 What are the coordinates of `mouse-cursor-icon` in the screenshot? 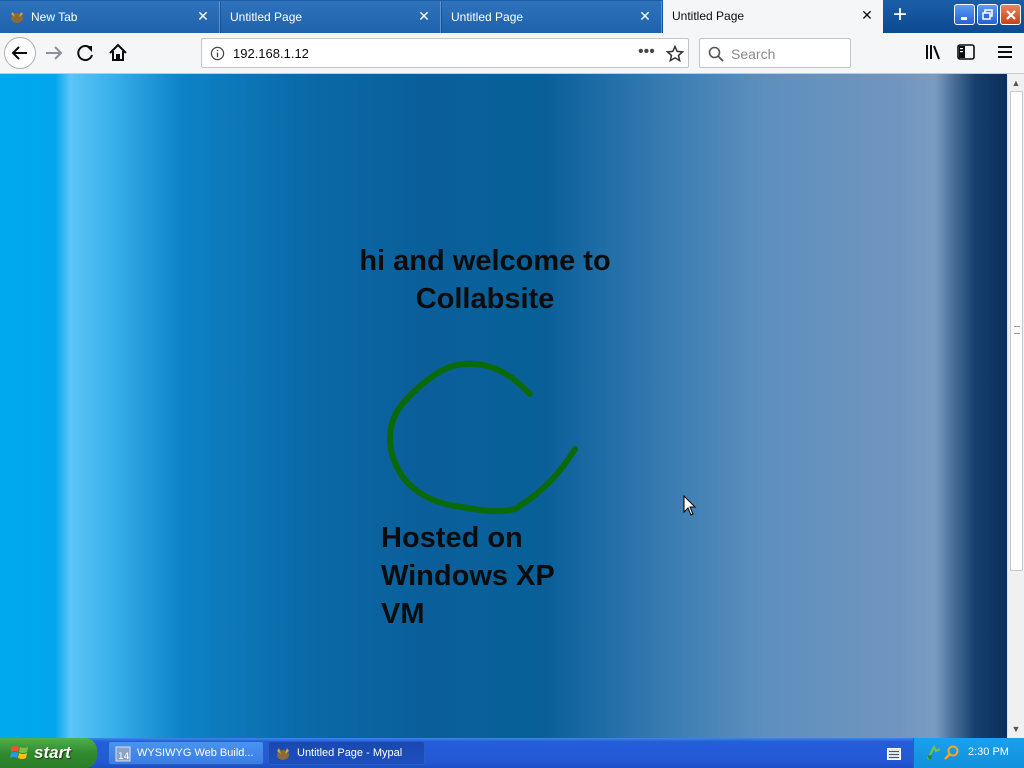 It's located at (690, 505).